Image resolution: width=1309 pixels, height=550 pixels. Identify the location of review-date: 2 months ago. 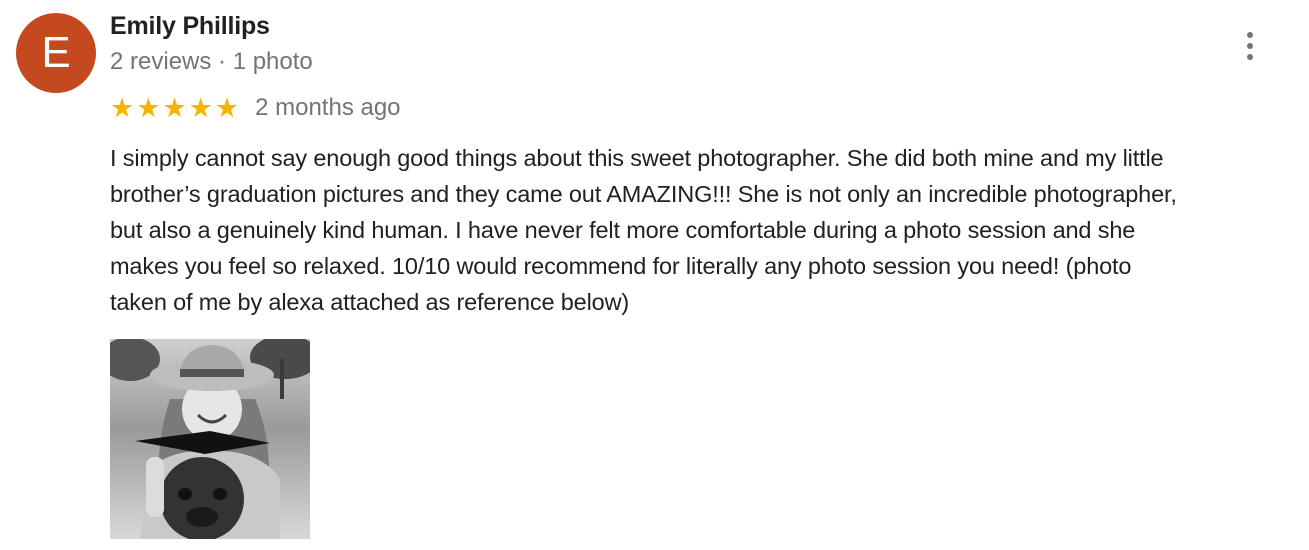
(328, 107).